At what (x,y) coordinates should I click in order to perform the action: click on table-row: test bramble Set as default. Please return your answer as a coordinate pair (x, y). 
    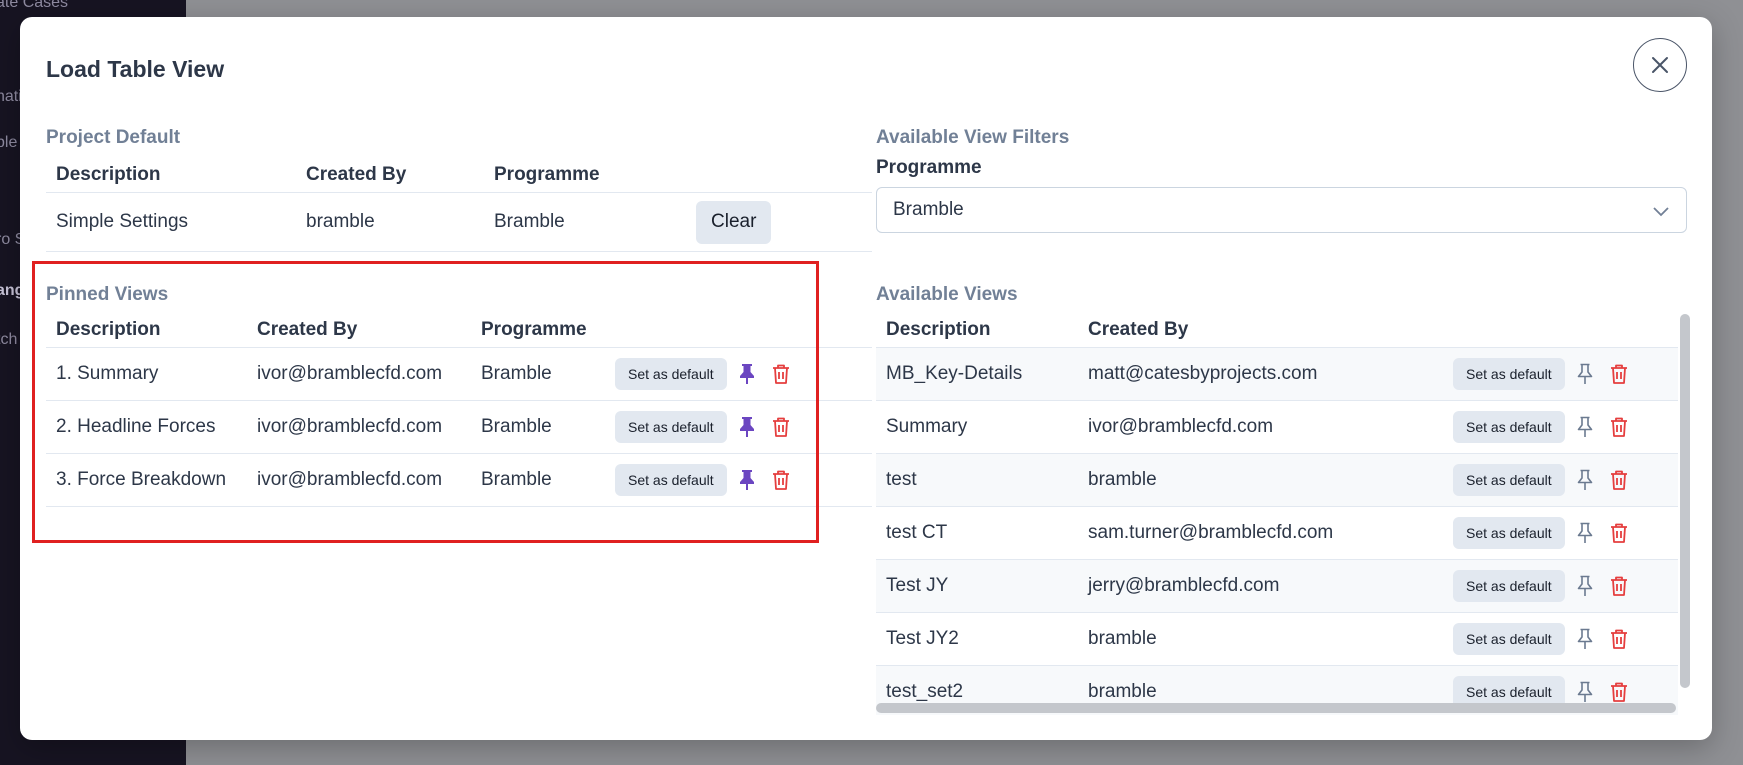
    Looking at the image, I should click on (1277, 480).